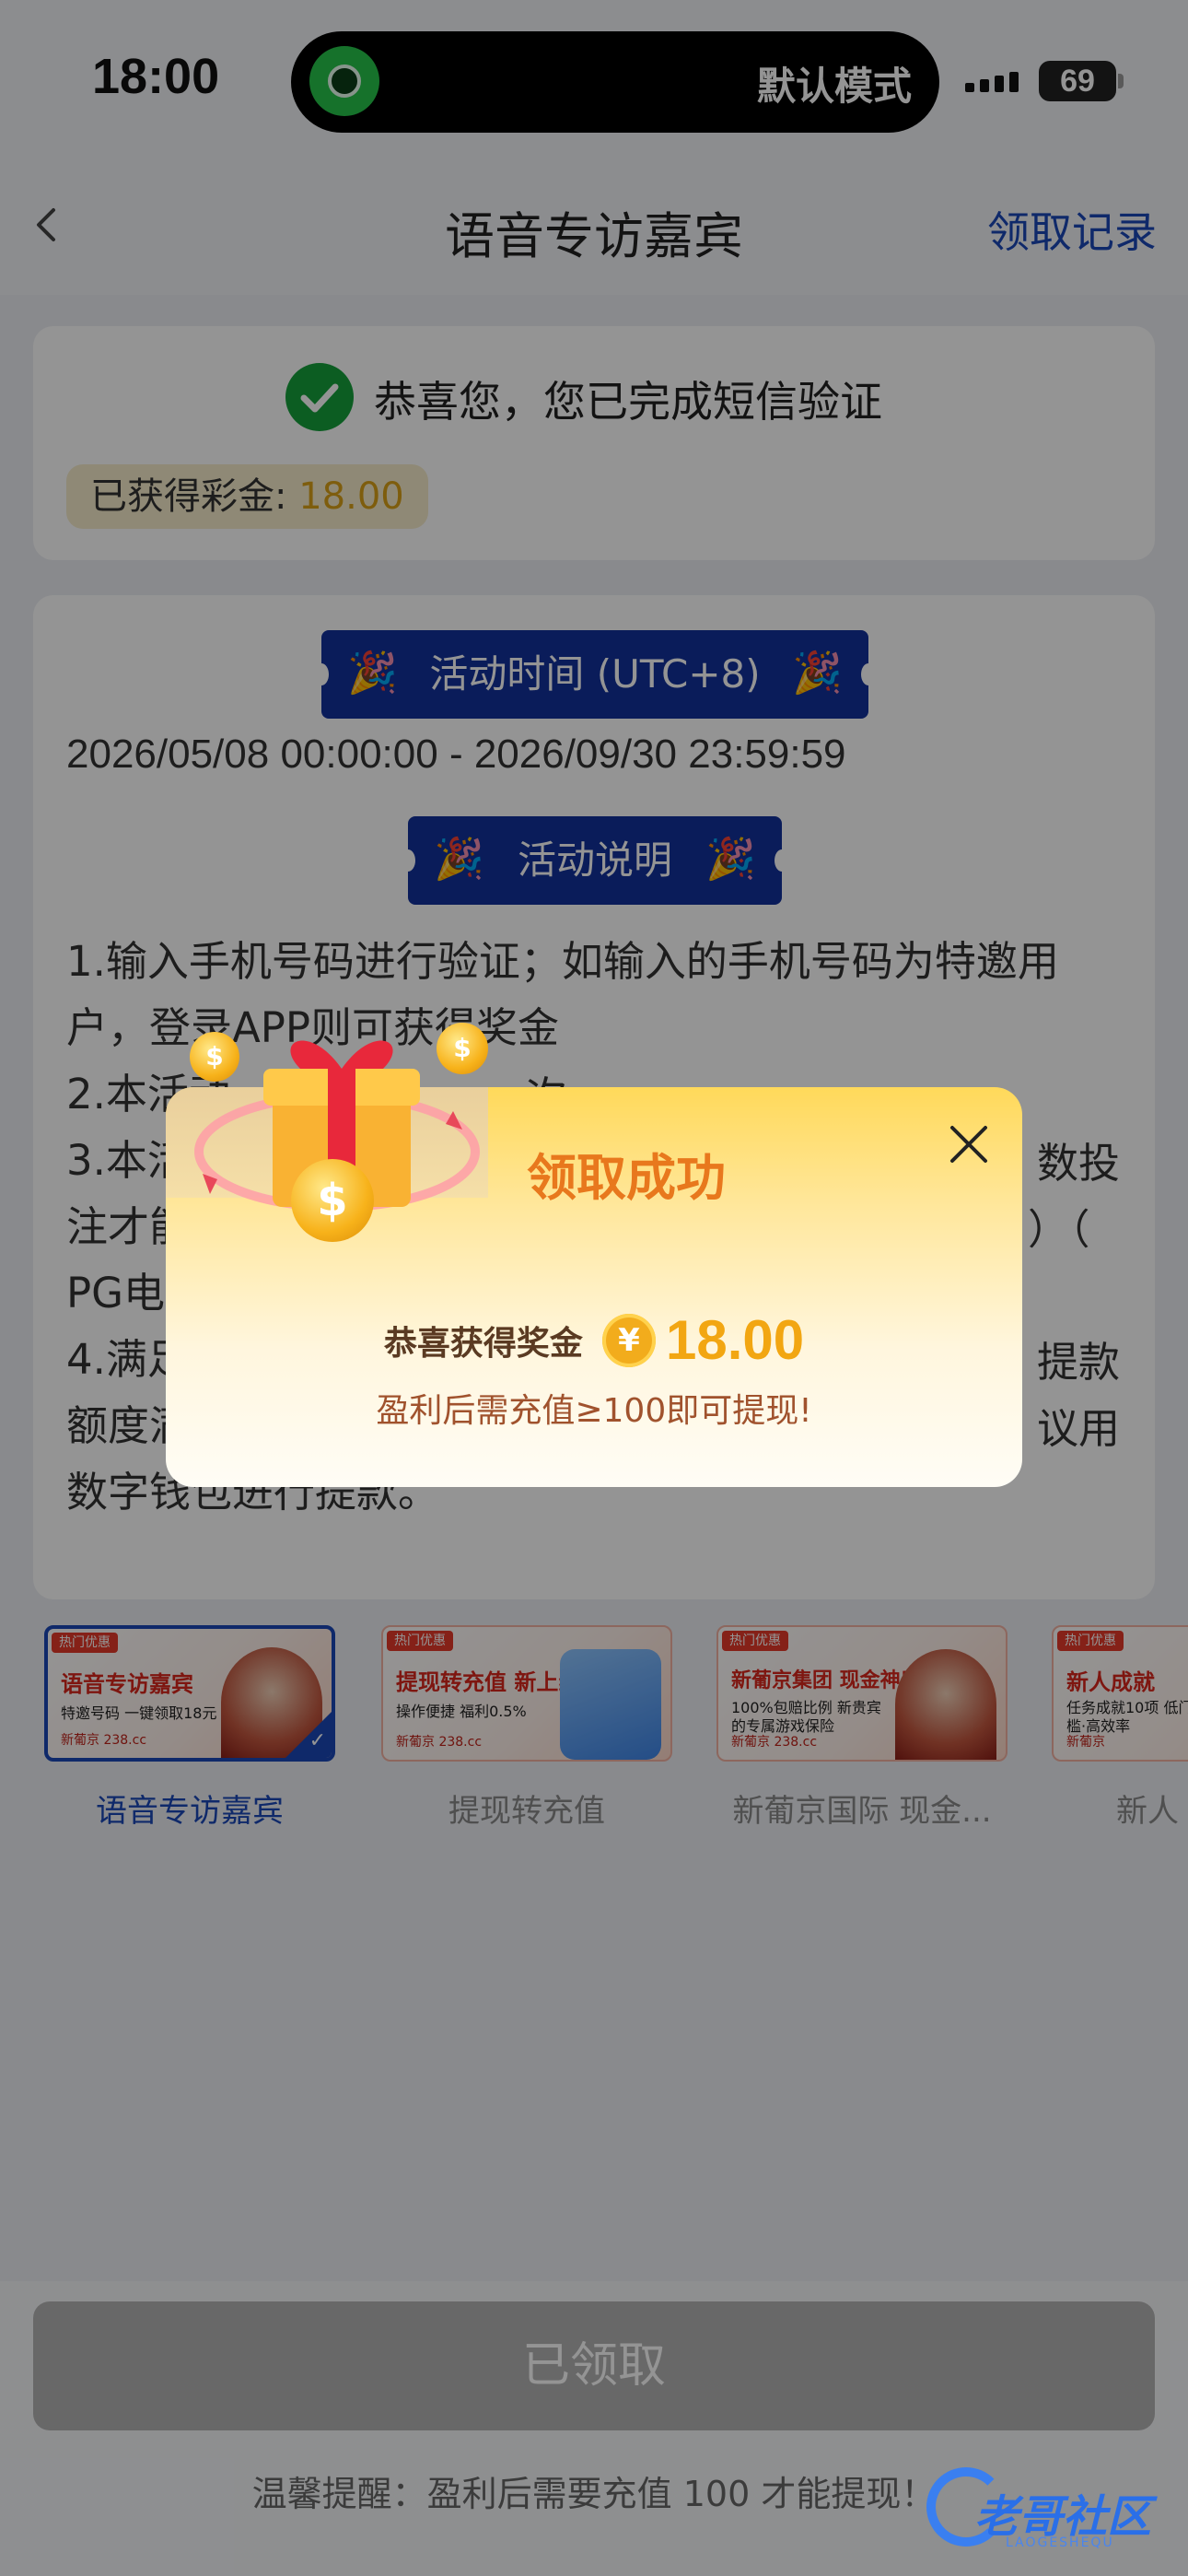 The width and height of the screenshot is (1188, 2576). I want to click on modal-title: 领取成功, so click(626, 1178).